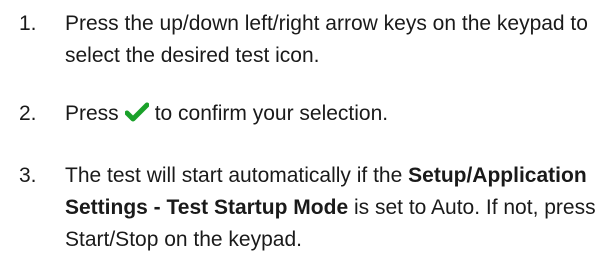  Describe the element at coordinates (28, 113) in the screenshot. I see `step-number: 2.` at that location.